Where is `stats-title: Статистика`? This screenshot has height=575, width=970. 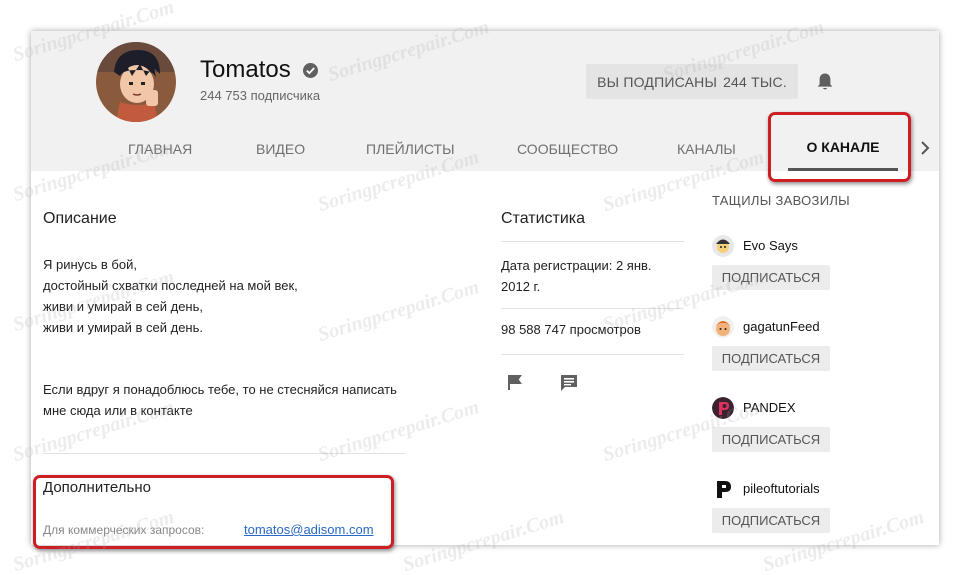 stats-title: Статистика is located at coordinates (543, 218).